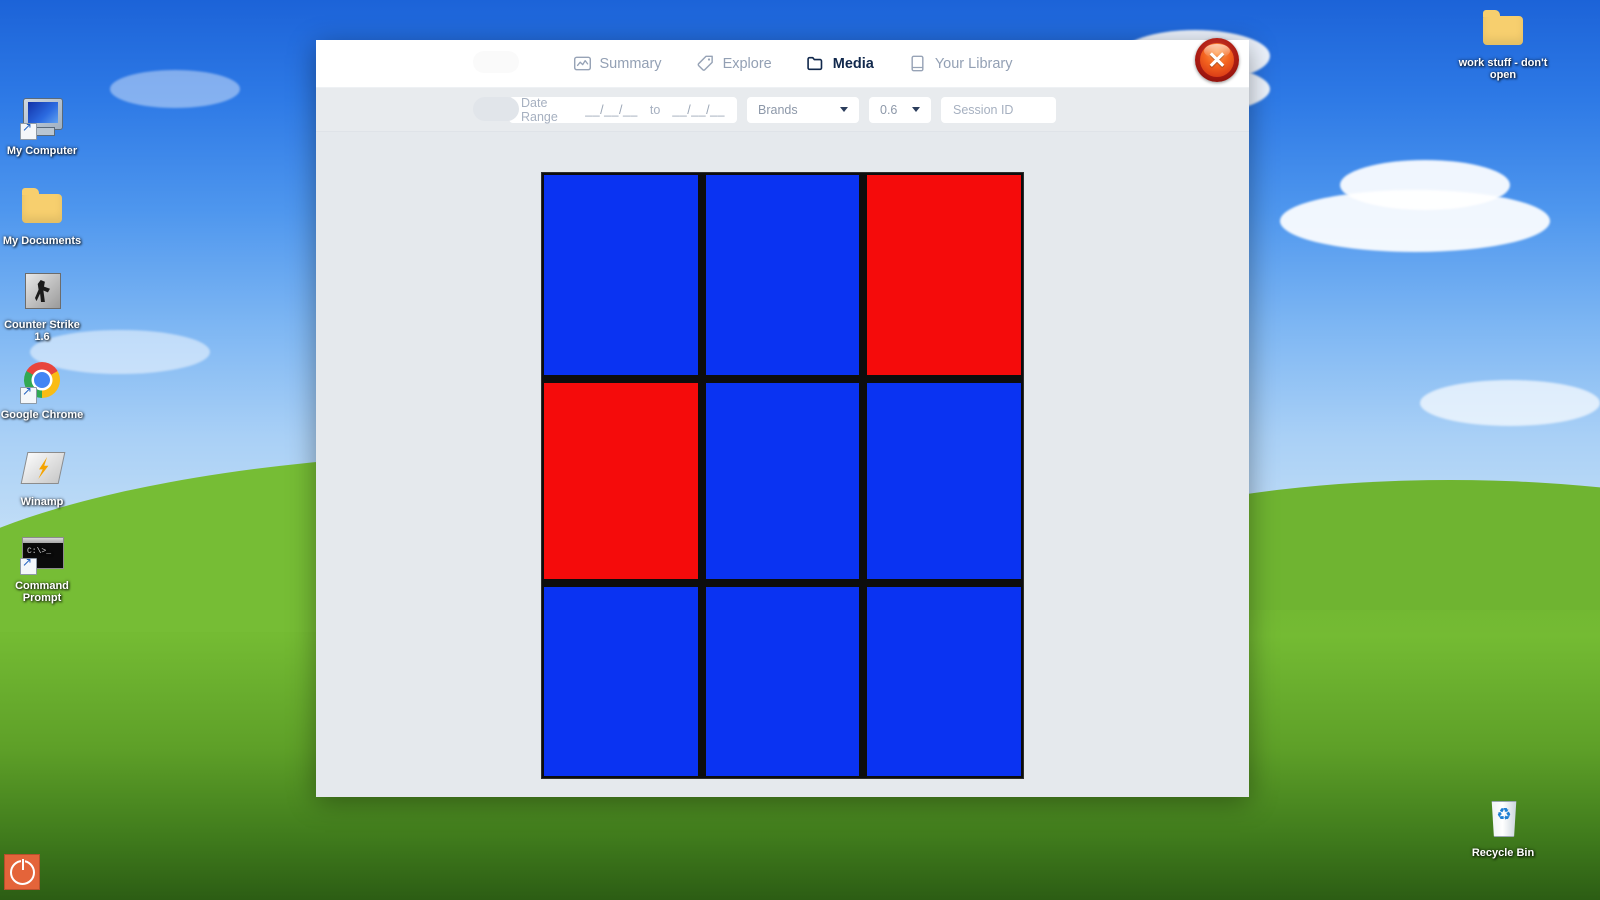 This screenshot has height=900, width=1600. What do you see at coordinates (42, 331) in the screenshot?
I see `desktop-icon-label: Counter Strike 1.6` at bounding box center [42, 331].